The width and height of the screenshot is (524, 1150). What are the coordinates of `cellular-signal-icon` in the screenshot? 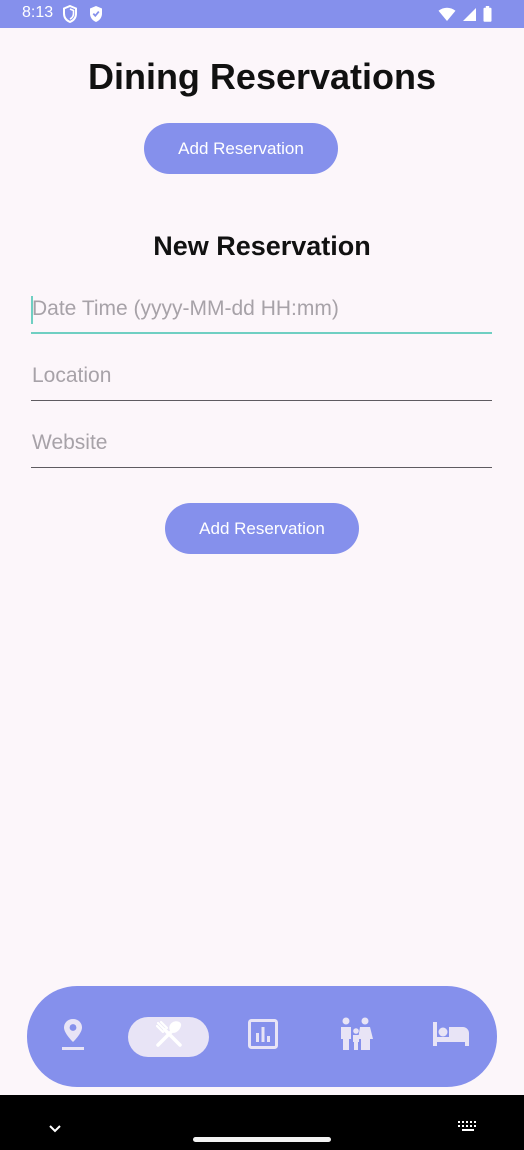 It's located at (469, 17).